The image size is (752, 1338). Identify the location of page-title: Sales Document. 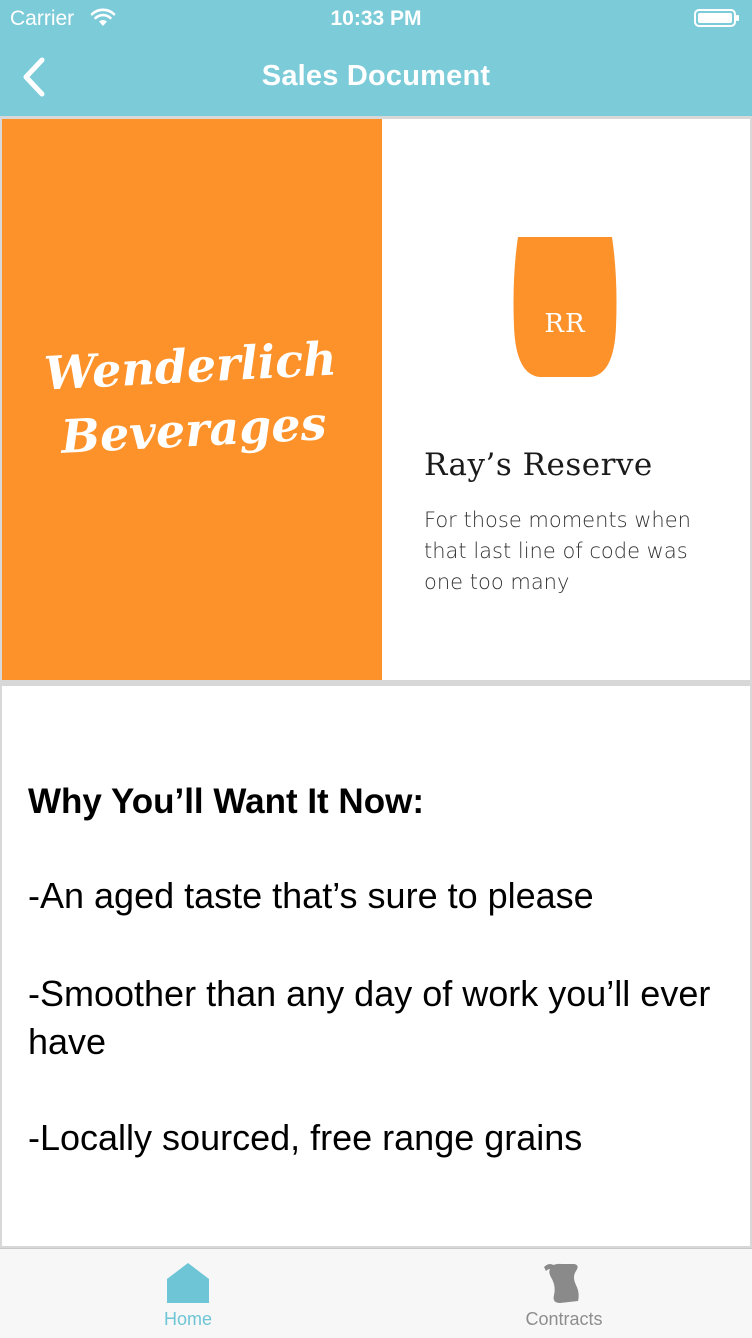
(376, 76).